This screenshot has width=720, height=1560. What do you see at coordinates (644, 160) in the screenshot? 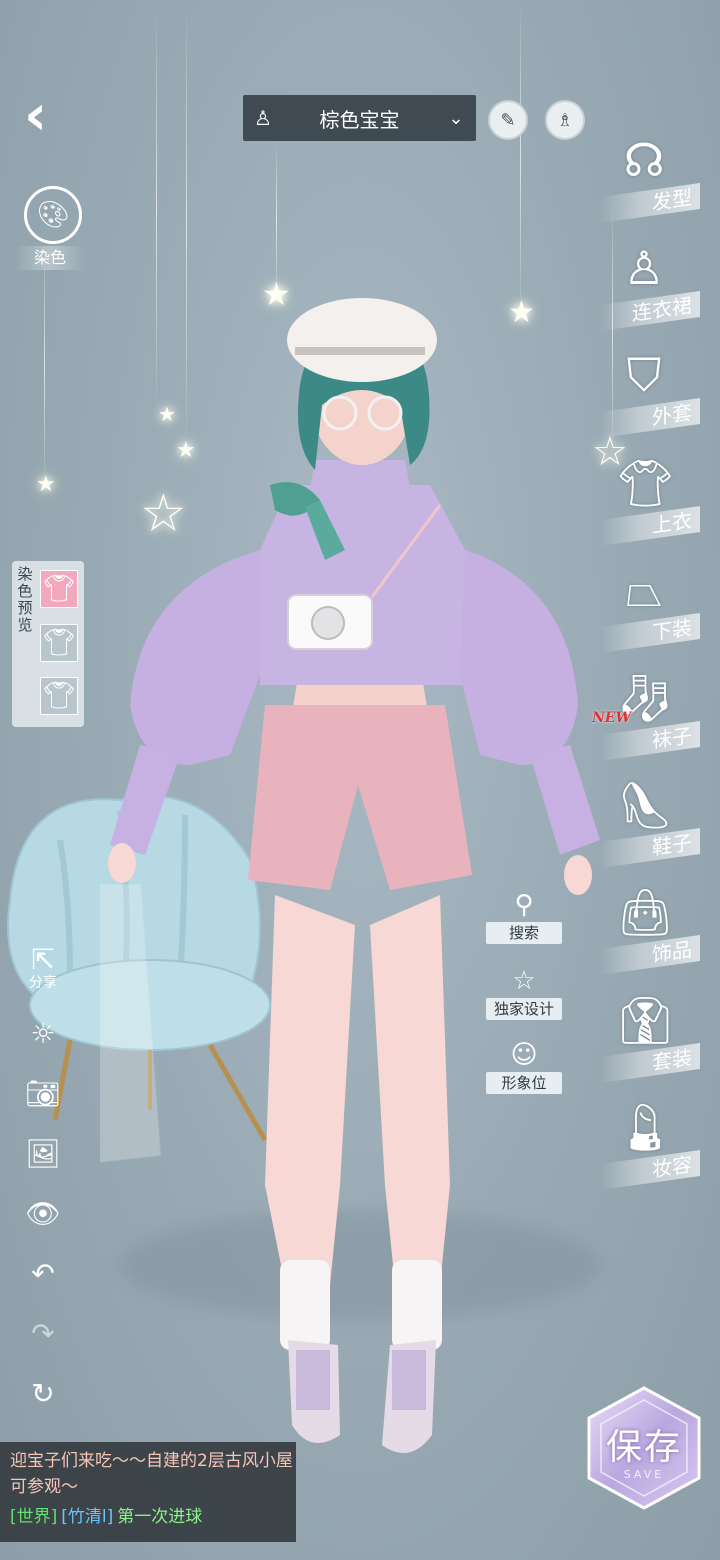
I see `hair-icon: ☊` at bounding box center [644, 160].